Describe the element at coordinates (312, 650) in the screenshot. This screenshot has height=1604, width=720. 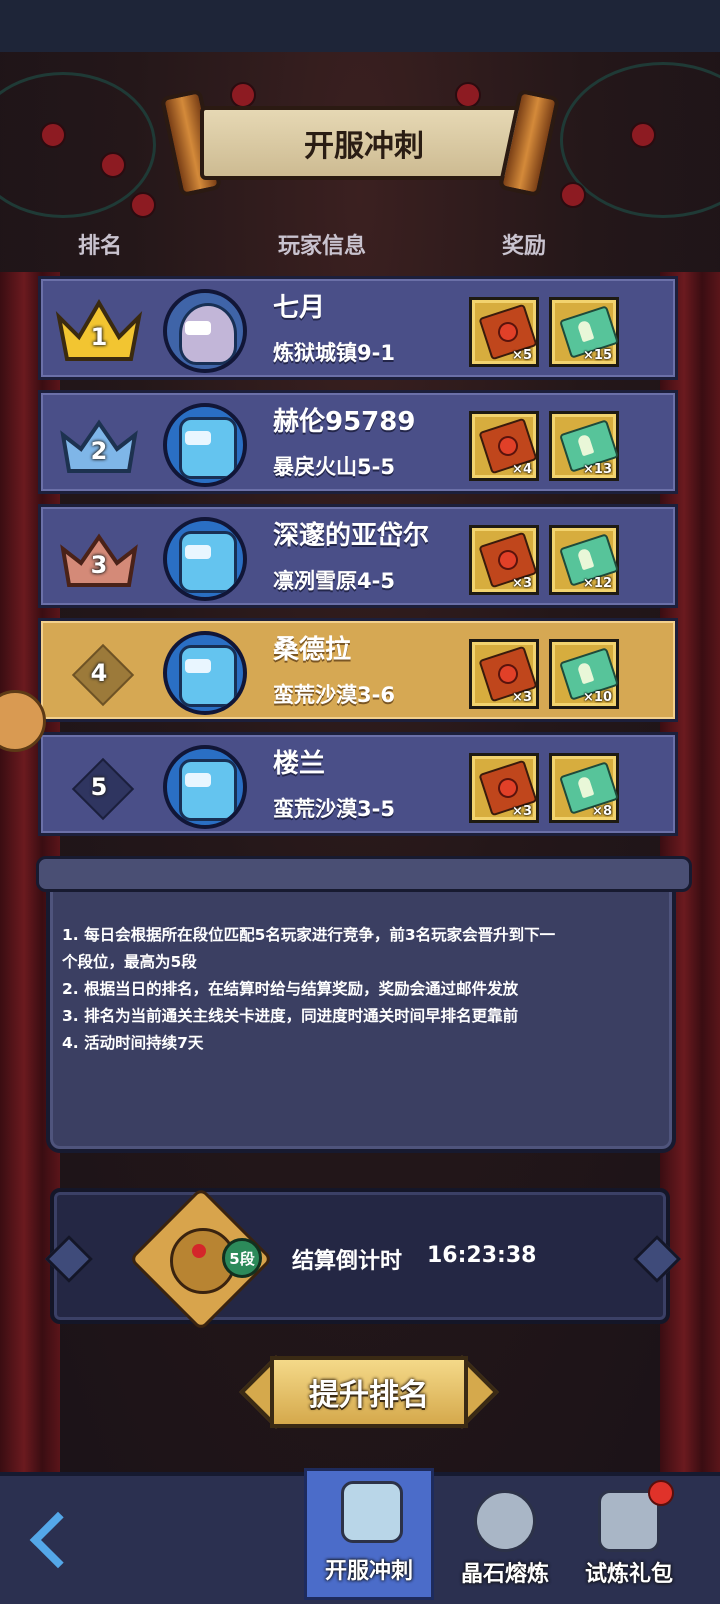
I see `player-name: 桑德拉` at that location.